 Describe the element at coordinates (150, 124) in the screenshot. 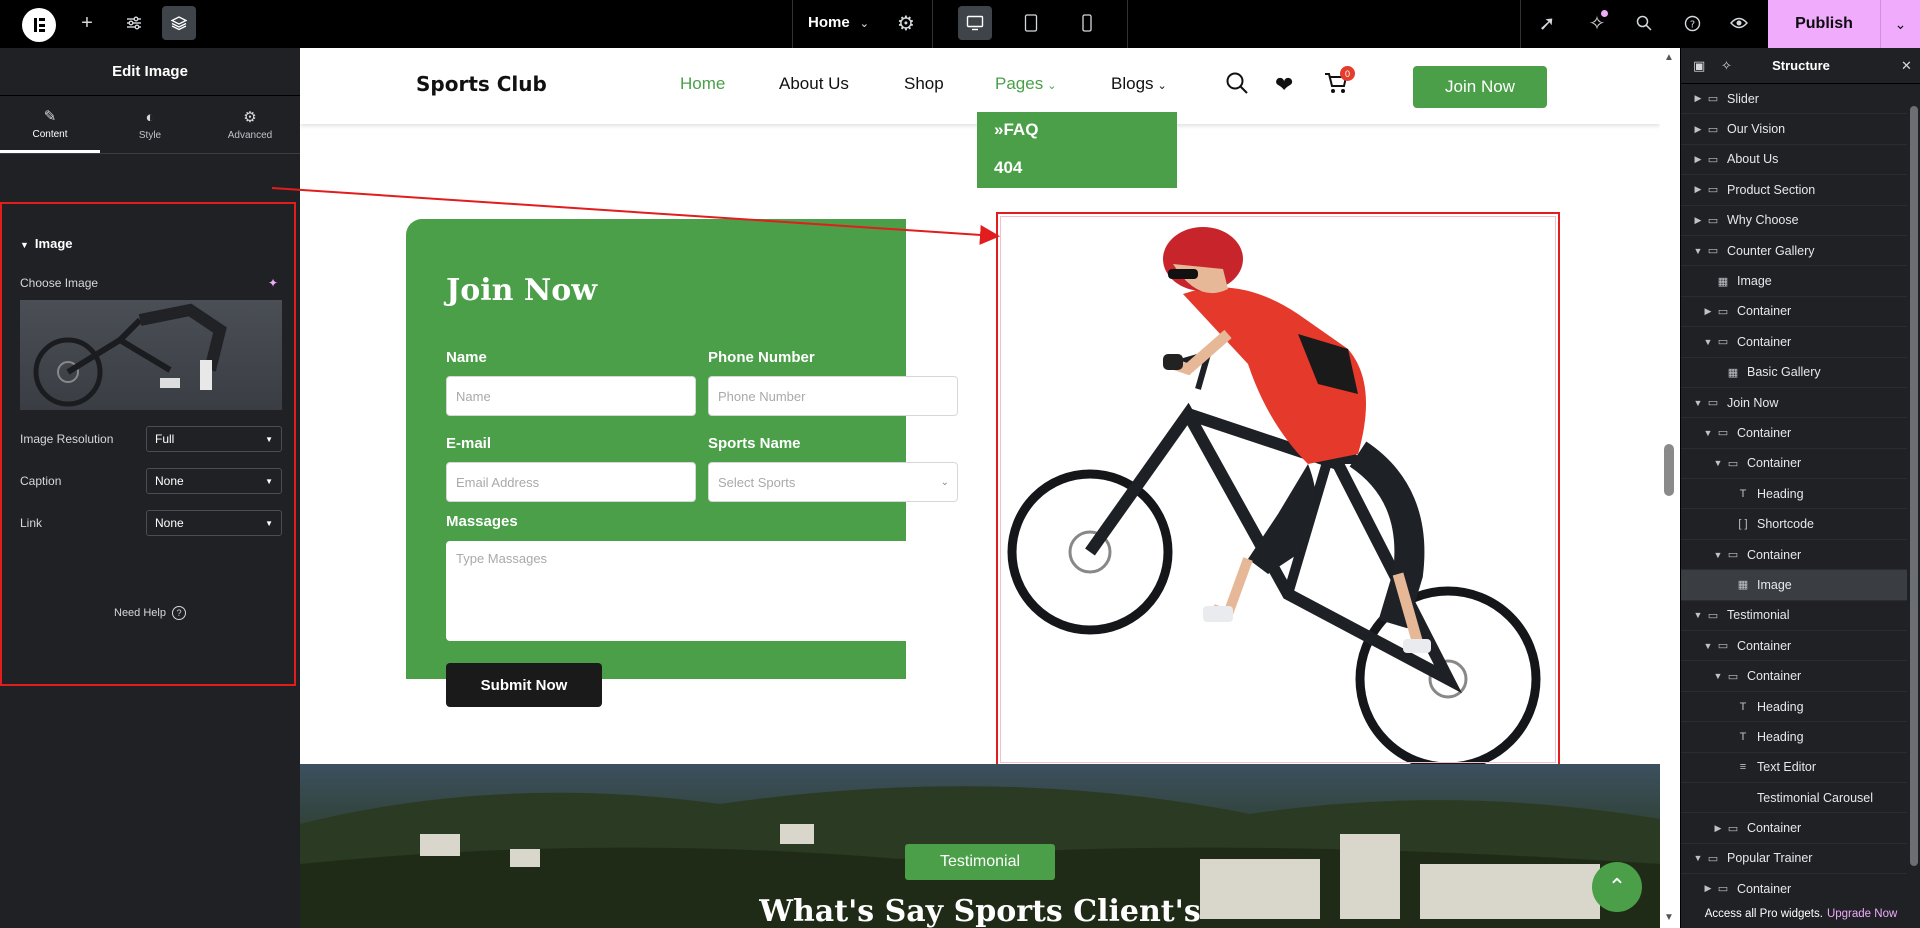

I see `tab-style: ◐ Style` at that location.